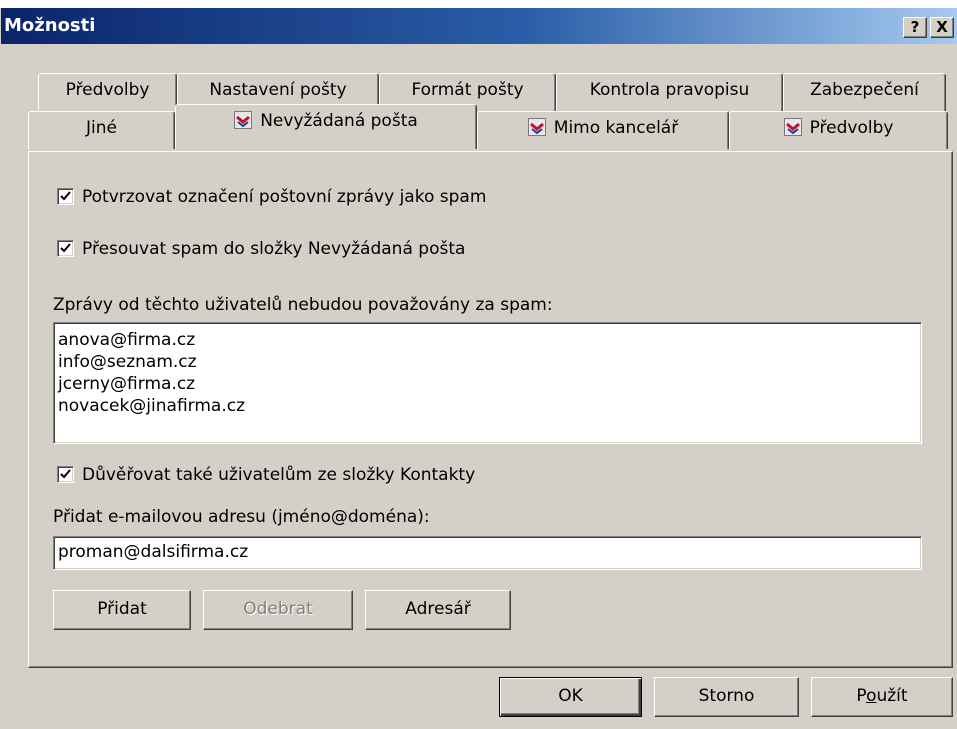  Describe the element at coordinates (570, 697) in the screenshot. I see `ok-button: OK` at that location.